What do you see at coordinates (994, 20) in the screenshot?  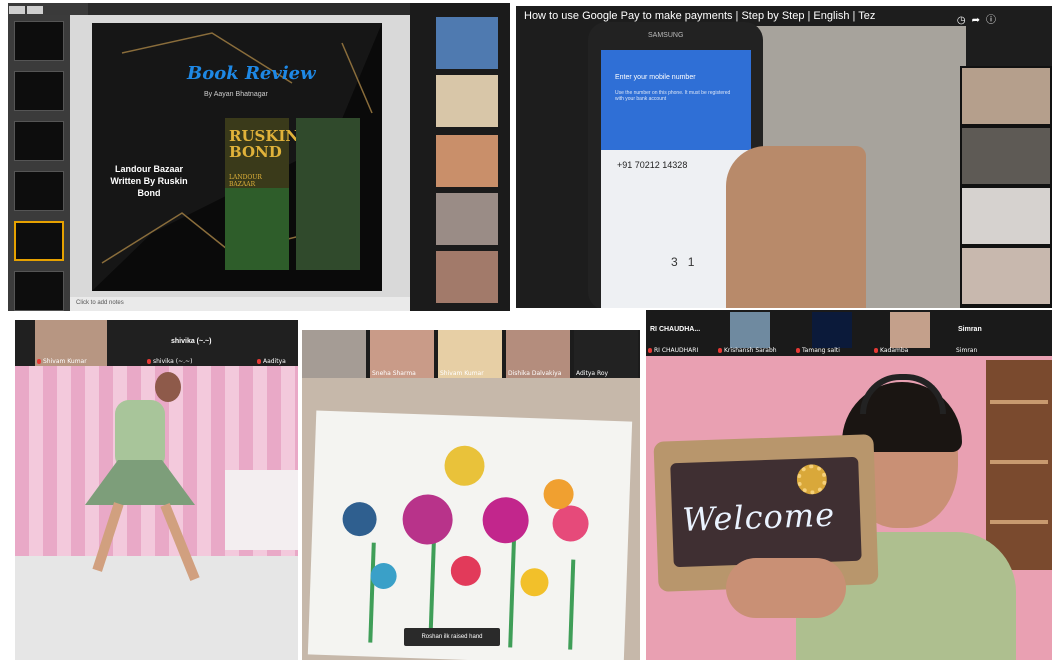 I see `info-icon: ⓘ` at bounding box center [994, 20].